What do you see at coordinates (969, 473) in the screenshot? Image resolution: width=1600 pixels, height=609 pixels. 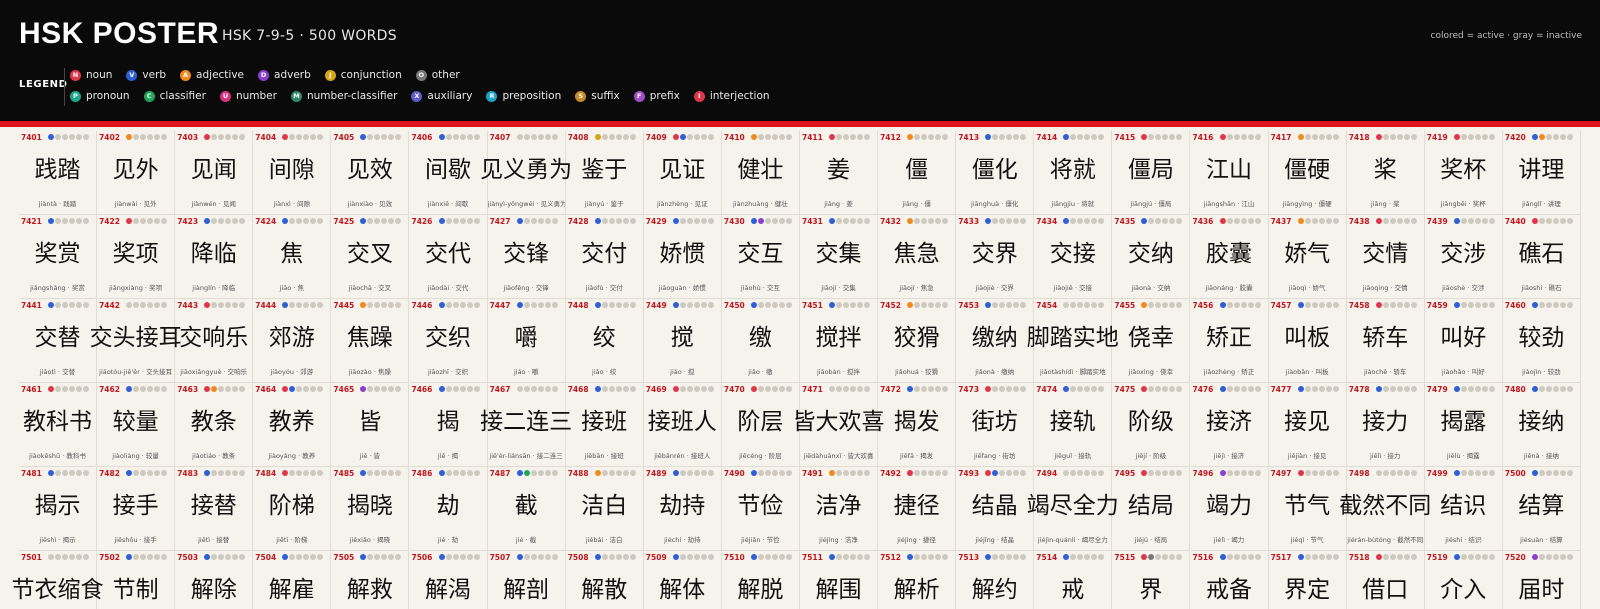 I see `word-number: 7493` at bounding box center [969, 473].